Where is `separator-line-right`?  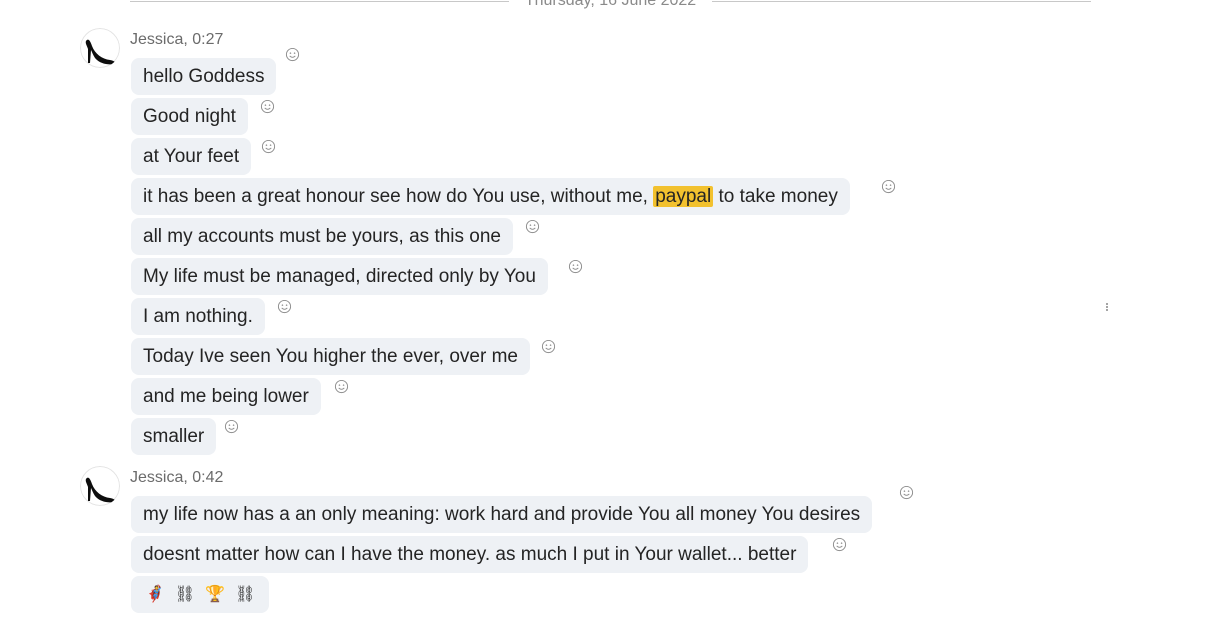 separator-line-right is located at coordinates (901, 1).